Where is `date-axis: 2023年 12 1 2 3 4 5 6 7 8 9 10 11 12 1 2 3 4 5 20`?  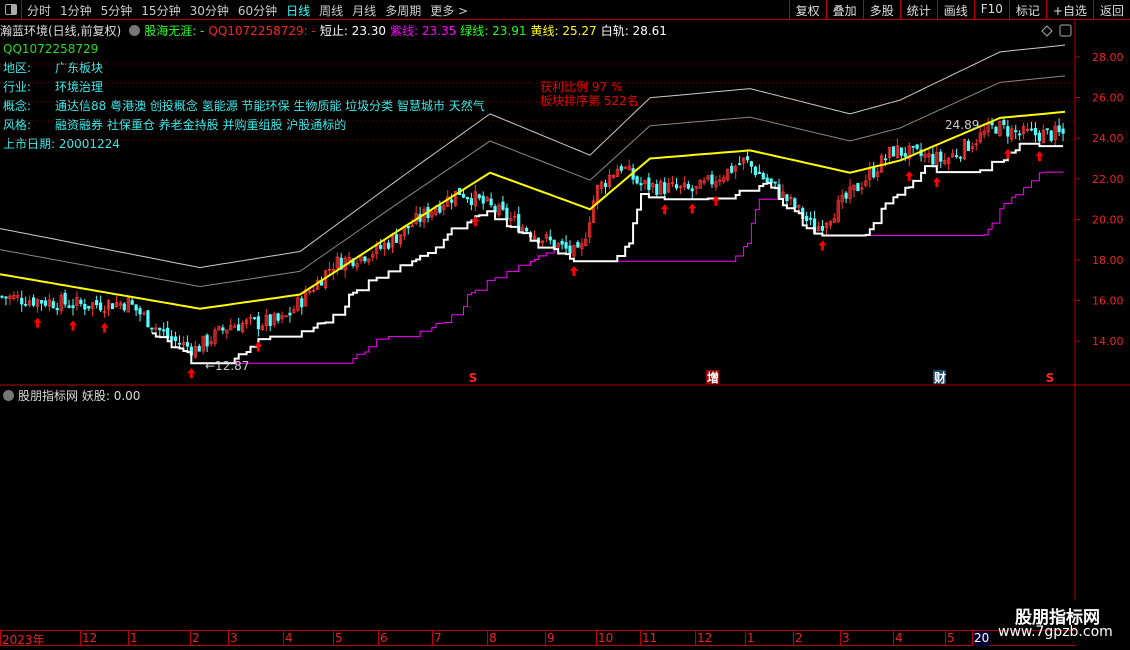
date-axis: 2023年 12 1 2 3 4 5 6 7 8 9 10 11 12 1 2 3 4 5 20 is located at coordinates (537, 638).